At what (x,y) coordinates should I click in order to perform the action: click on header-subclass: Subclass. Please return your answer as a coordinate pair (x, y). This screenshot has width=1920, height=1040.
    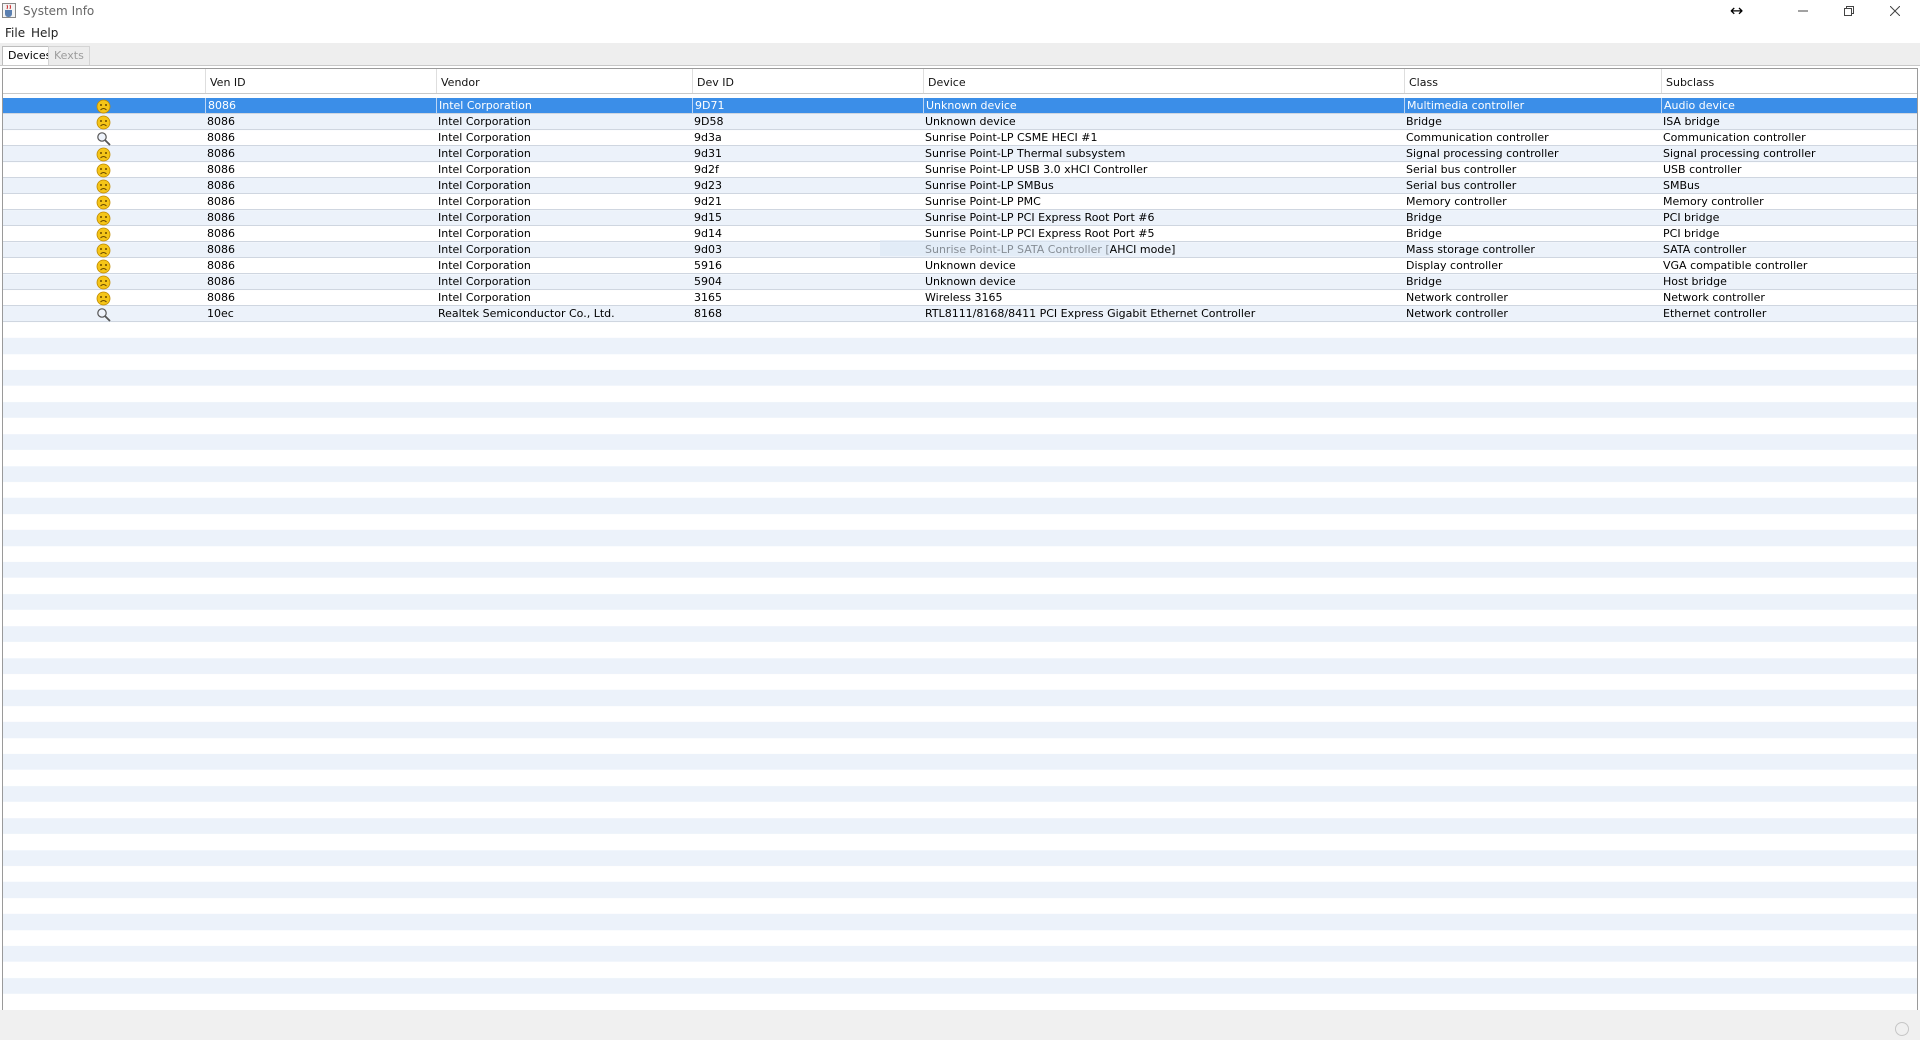
    Looking at the image, I should click on (1789, 81).